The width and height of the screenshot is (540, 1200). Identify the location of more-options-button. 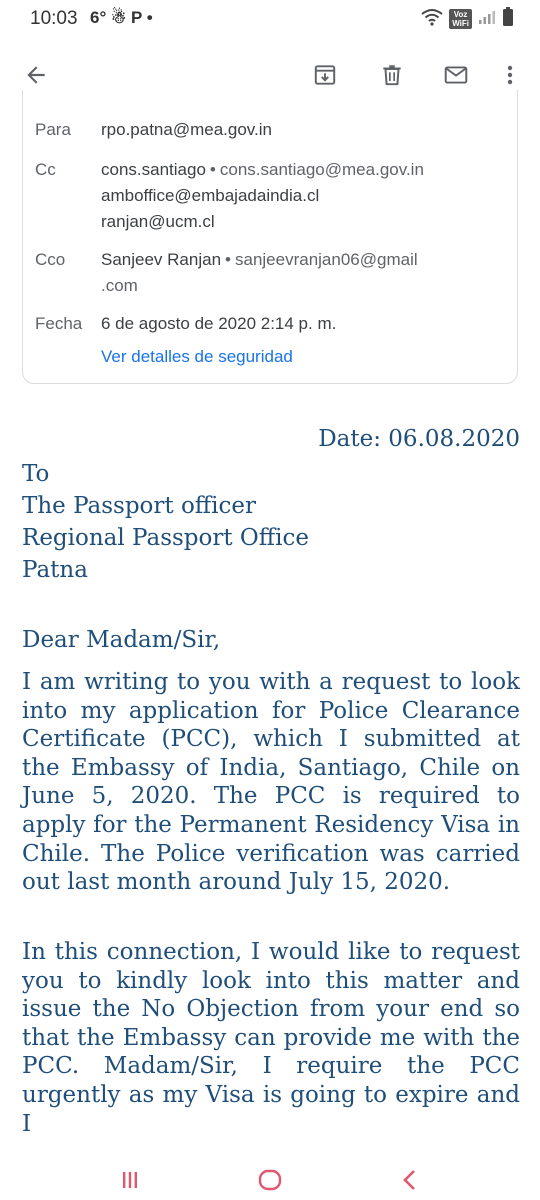
(510, 75).